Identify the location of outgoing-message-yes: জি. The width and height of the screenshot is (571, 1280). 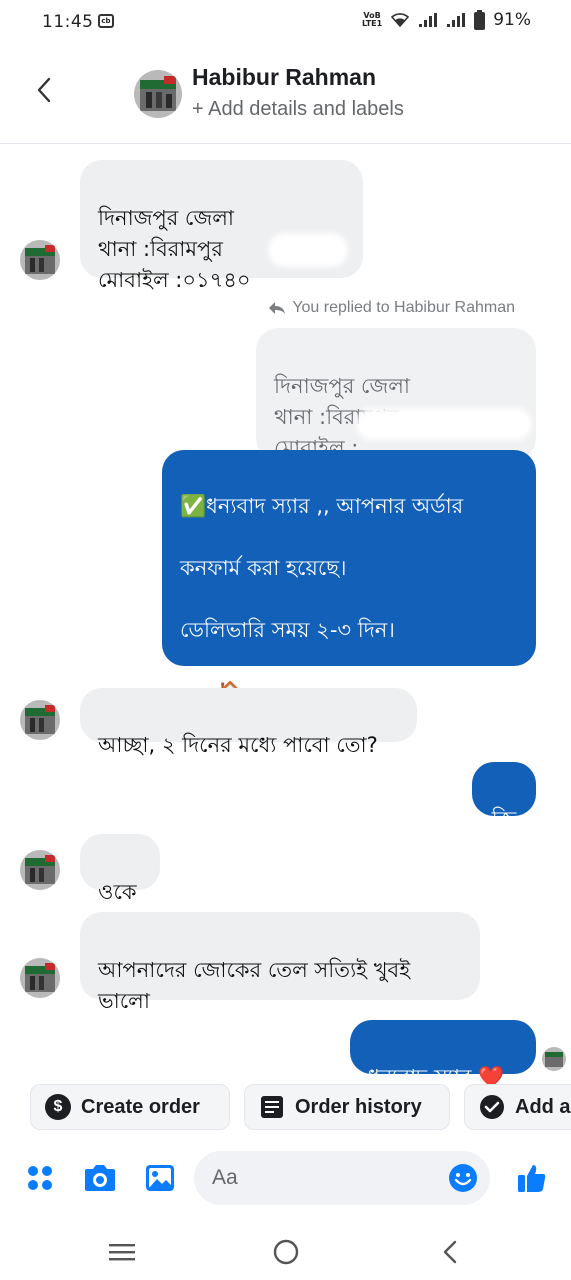
(504, 796).